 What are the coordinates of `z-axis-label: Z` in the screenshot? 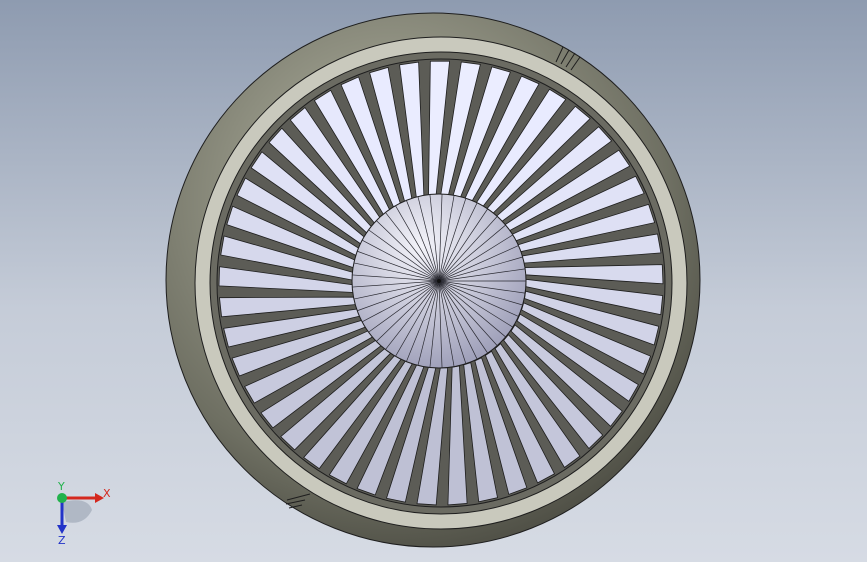 It's located at (62, 540).